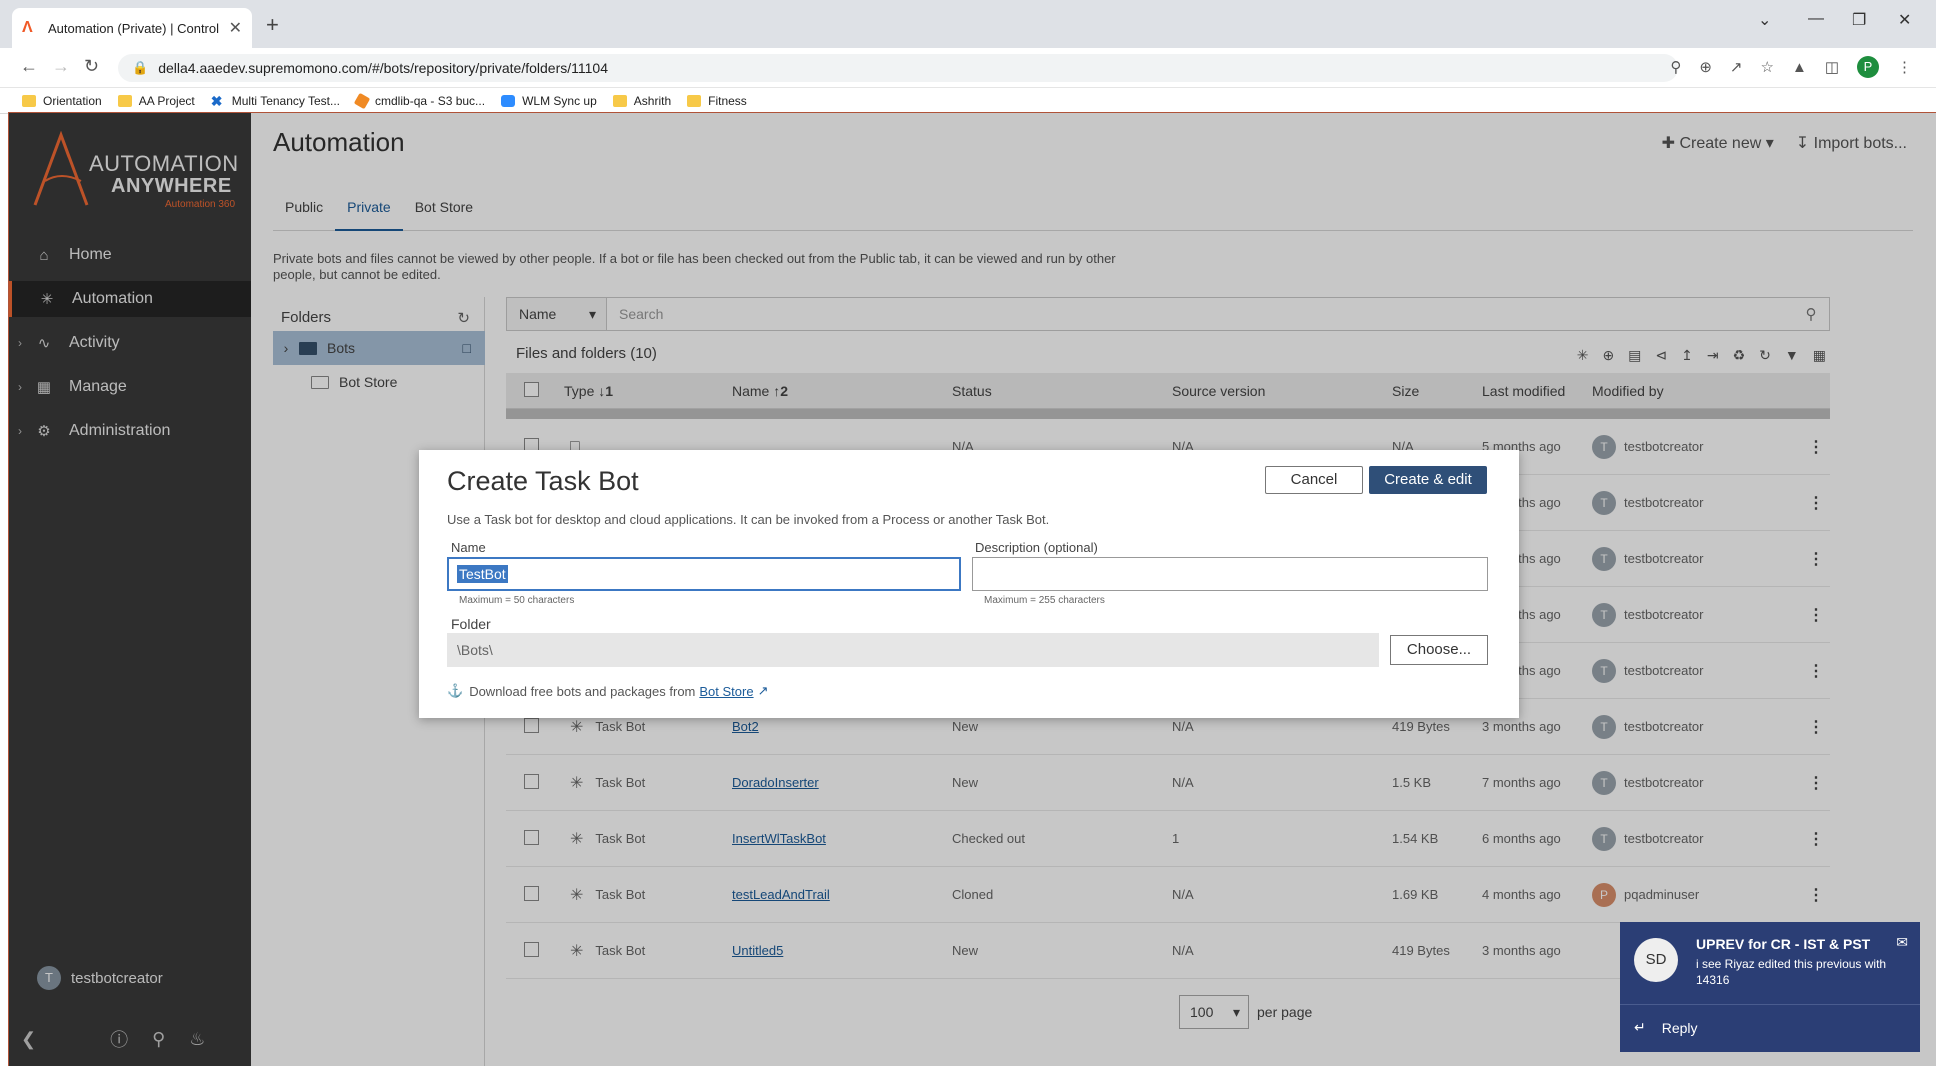 Image resolution: width=1936 pixels, height=1066 pixels. Describe the element at coordinates (1904, 67) in the screenshot. I see `menu-icon: ⋮` at that location.